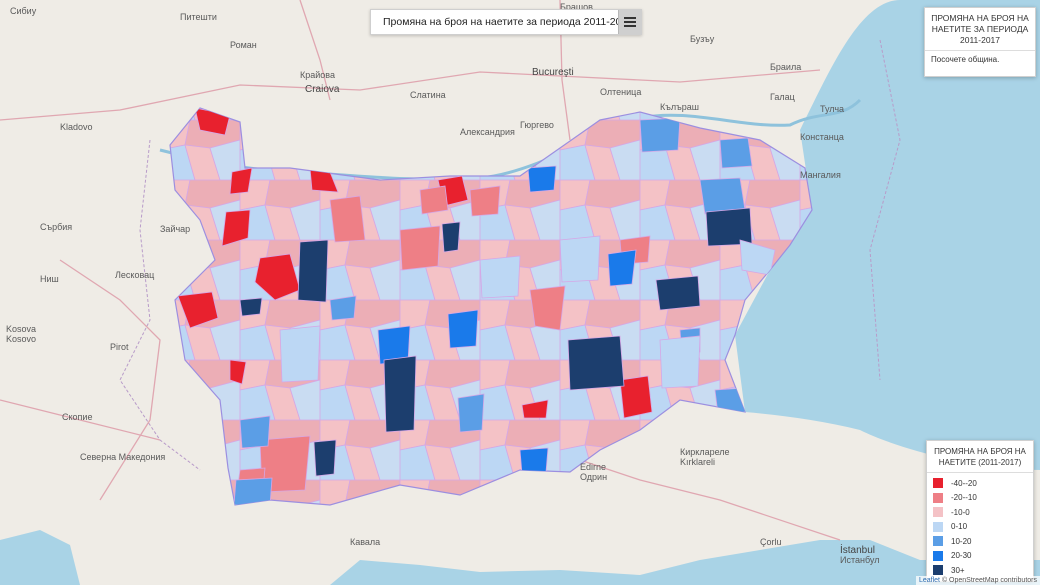 This screenshot has width=1040, height=585. What do you see at coordinates (983, 512) in the screenshot?
I see `legend-item: -10-0` at bounding box center [983, 512].